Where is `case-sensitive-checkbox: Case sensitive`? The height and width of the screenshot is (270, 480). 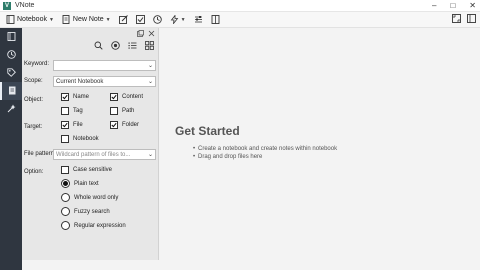
case-sensitive-checkbox: Case sensitive is located at coordinates (86, 170).